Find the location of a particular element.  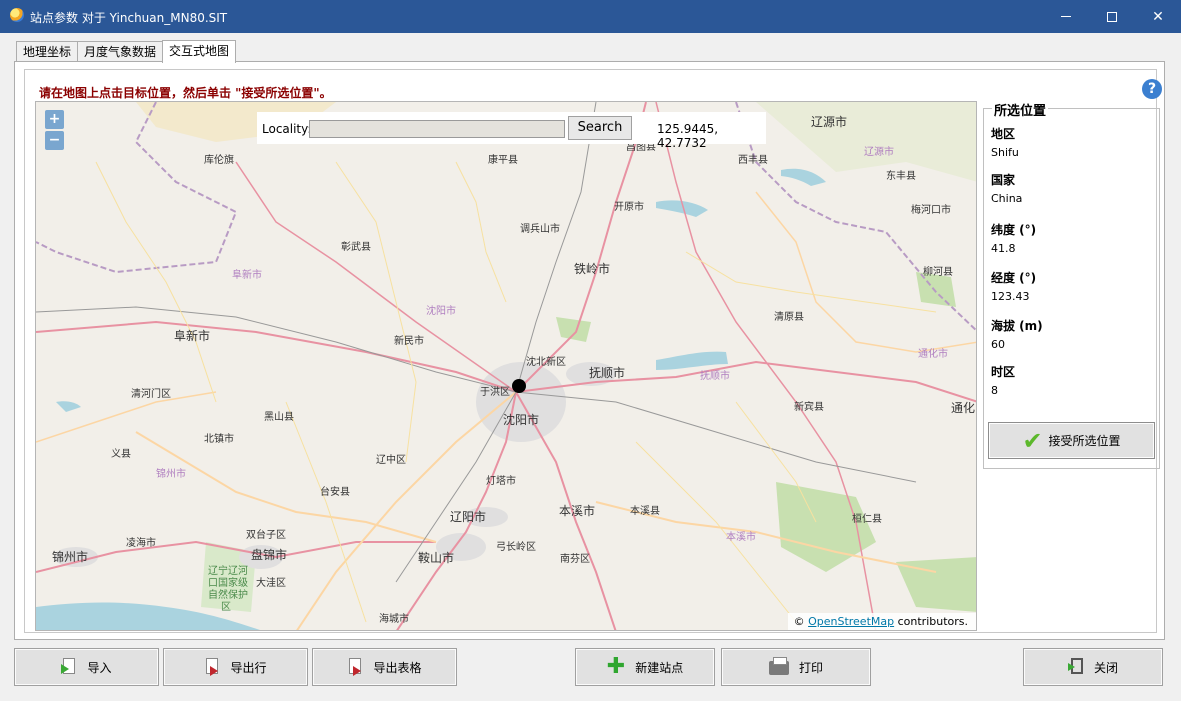

maximize-button is located at coordinates (1112, 16).